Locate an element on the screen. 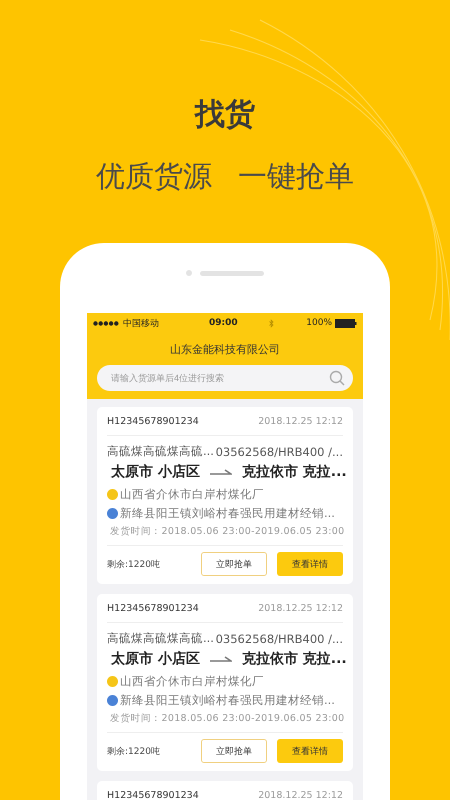  search-icon is located at coordinates (337, 378).